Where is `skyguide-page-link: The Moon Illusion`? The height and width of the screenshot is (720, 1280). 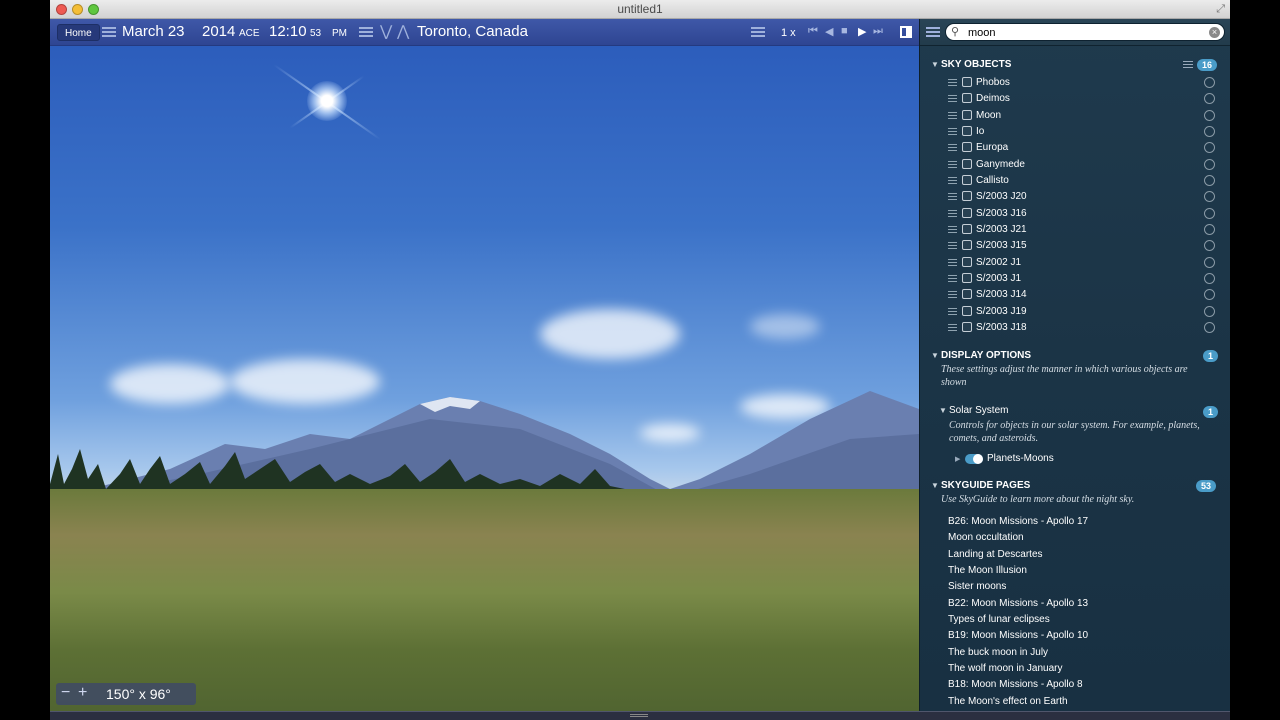 skyguide-page-link: The Moon Illusion is located at coordinates (1088, 571).